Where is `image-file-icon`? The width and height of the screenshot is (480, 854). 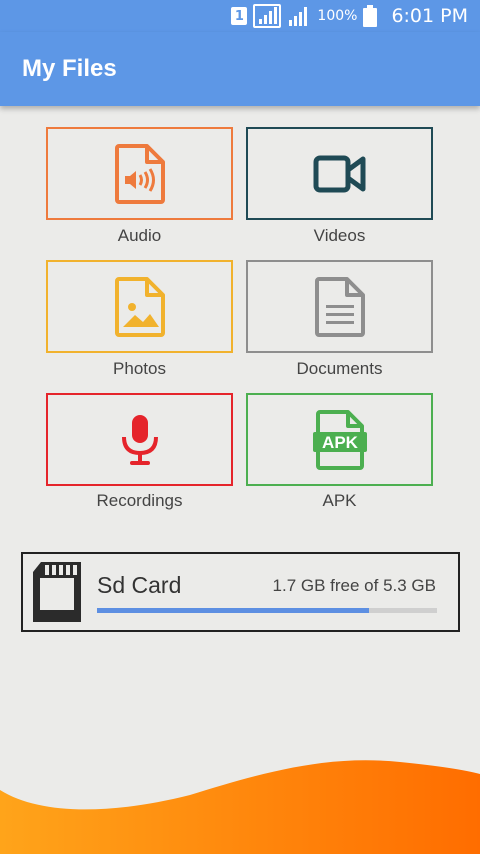
image-file-icon is located at coordinates (139, 306).